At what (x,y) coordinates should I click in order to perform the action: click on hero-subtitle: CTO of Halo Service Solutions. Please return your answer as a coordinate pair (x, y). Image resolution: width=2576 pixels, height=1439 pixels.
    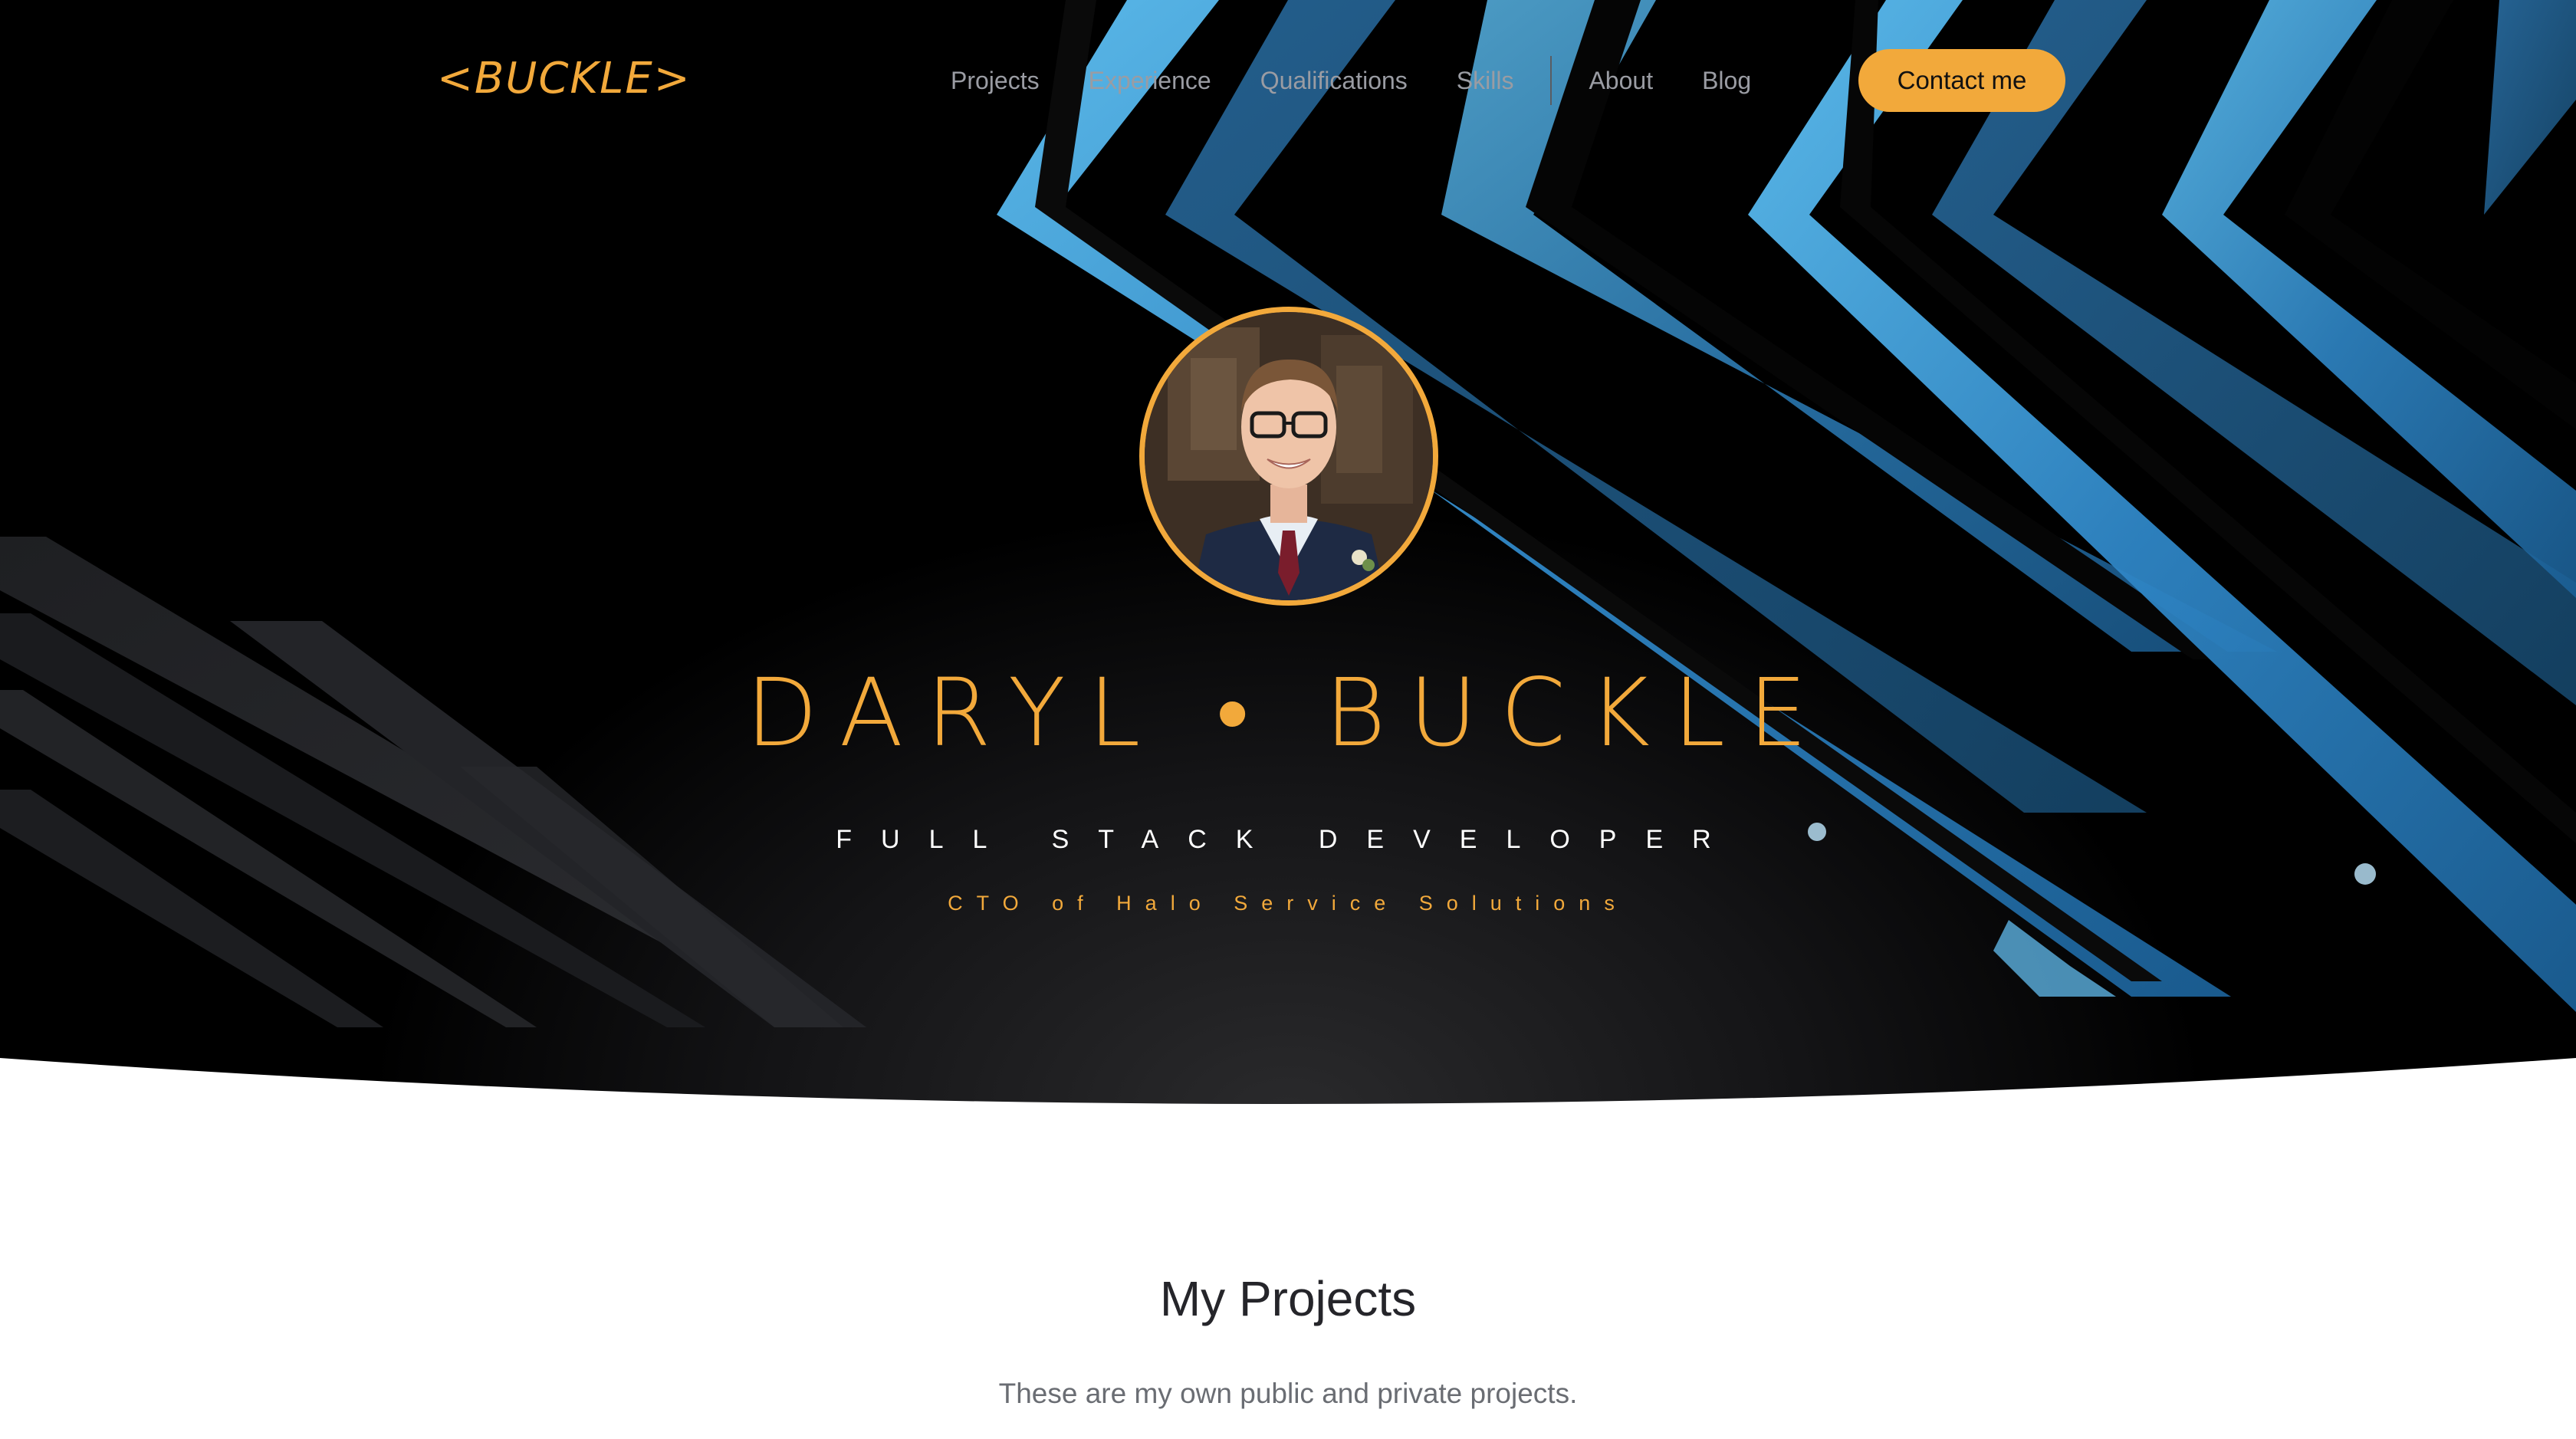
    Looking at the image, I should click on (1288, 904).